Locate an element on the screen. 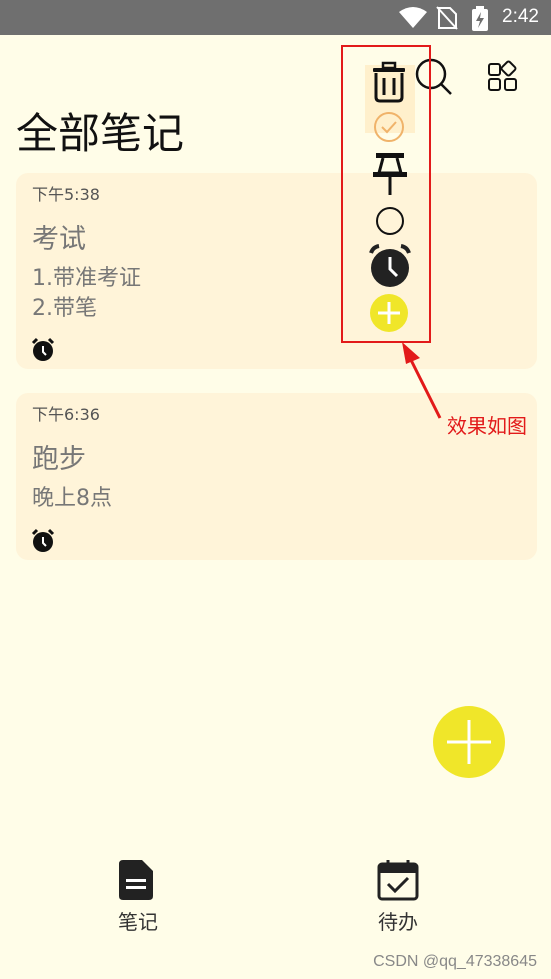  note-doc-icon is located at coordinates (136, 880).